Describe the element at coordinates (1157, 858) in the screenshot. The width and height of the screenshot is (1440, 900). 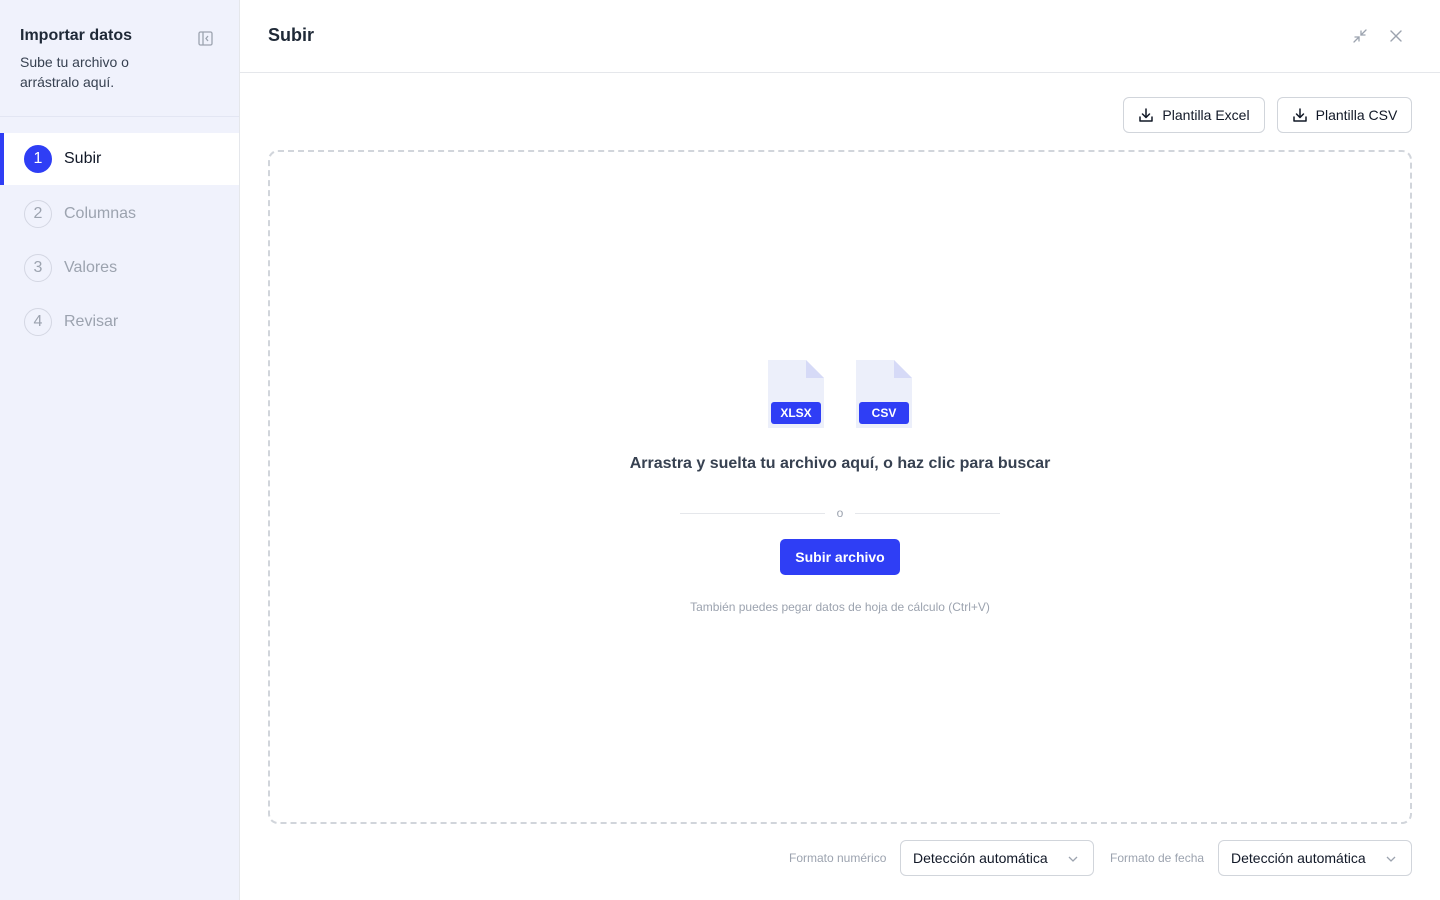
I see `date-format-label: Formato de fecha` at that location.